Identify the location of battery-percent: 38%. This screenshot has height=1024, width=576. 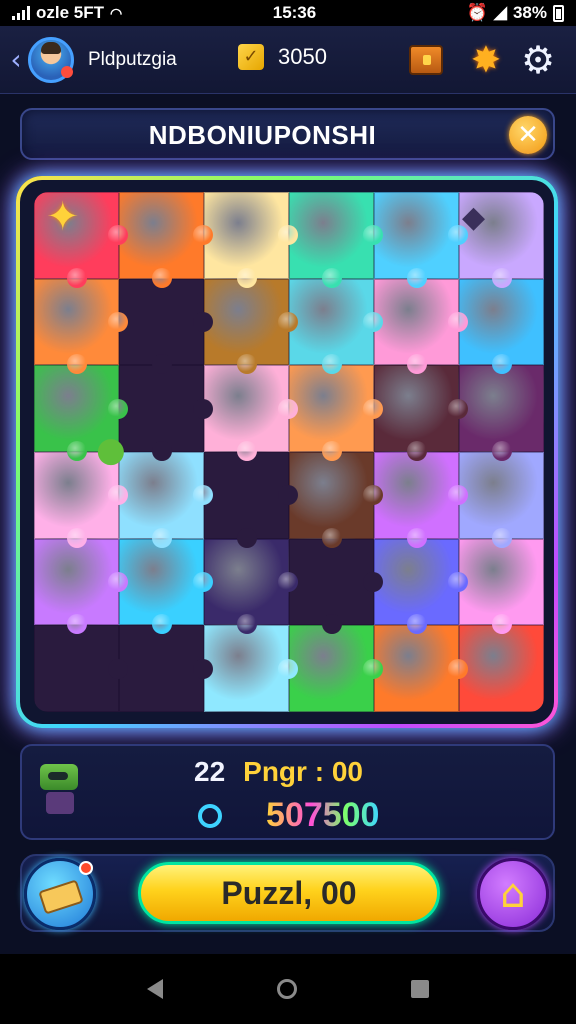
(529, 12).